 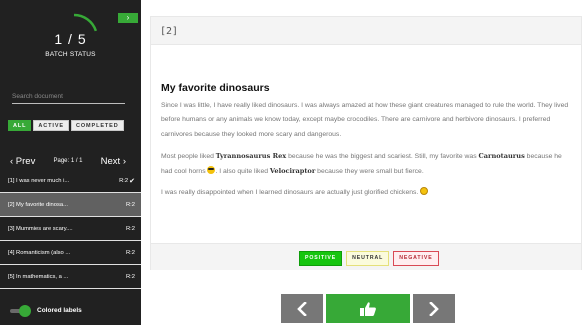 I want to click on document-rating: R:2 ✔, so click(x=127, y=181).